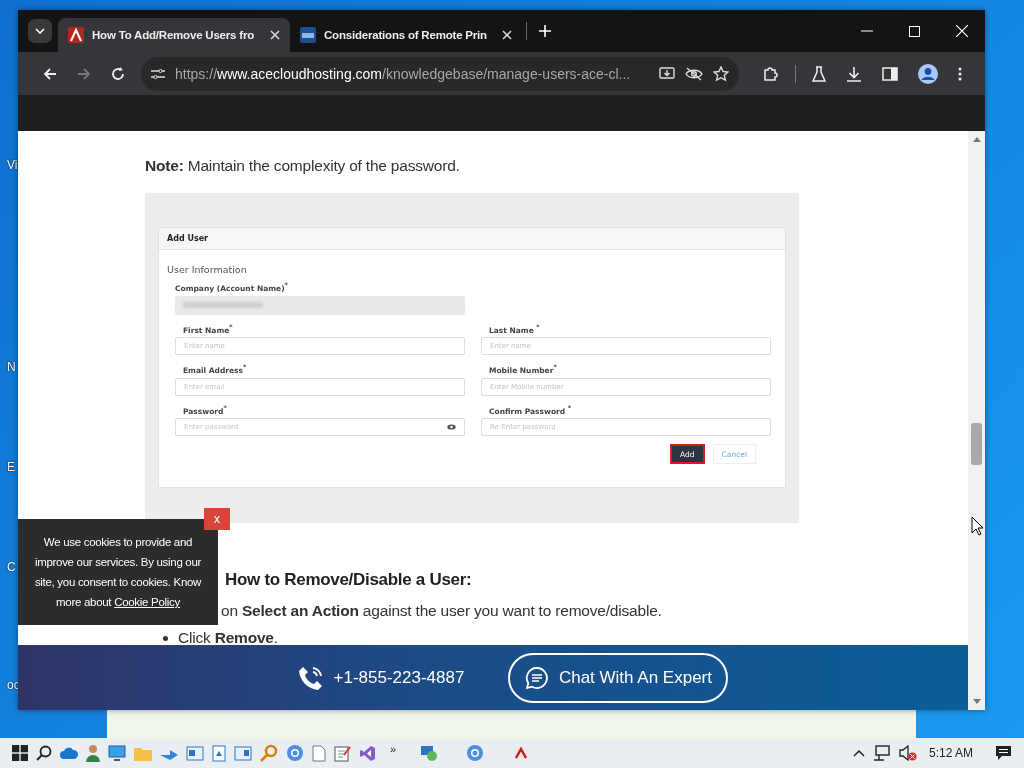 Image resolution: width=1024 pixels, height=768 pixels. I want to click on desktop-icon-label: E, so click(11, 467).